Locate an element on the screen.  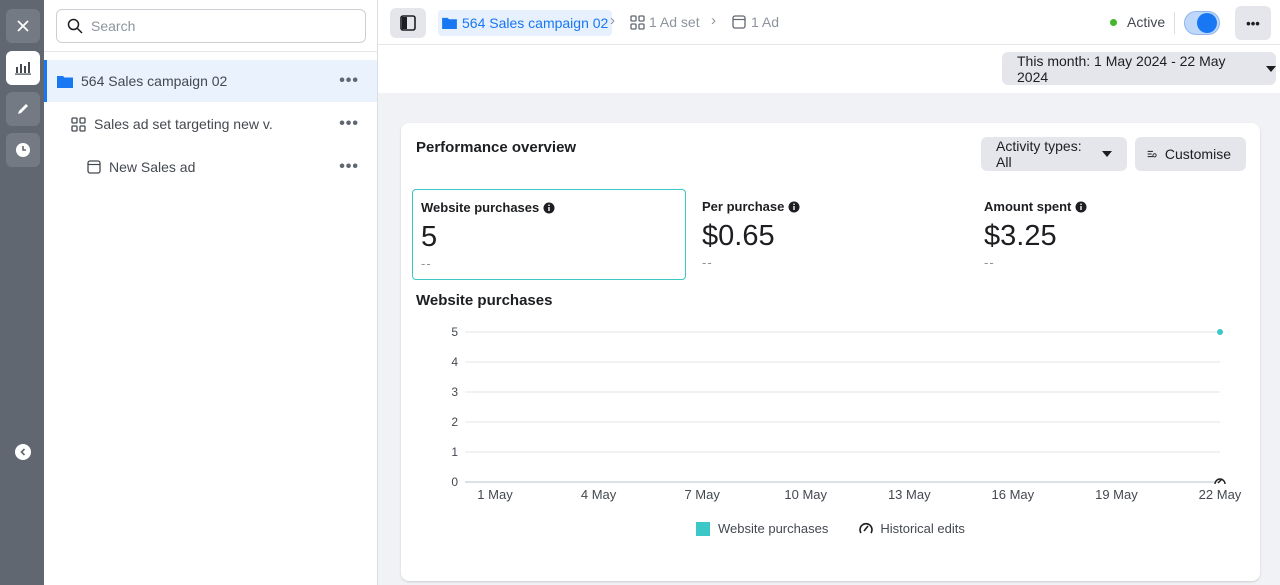
history-edit-icon is located at coordinates (866, 527).